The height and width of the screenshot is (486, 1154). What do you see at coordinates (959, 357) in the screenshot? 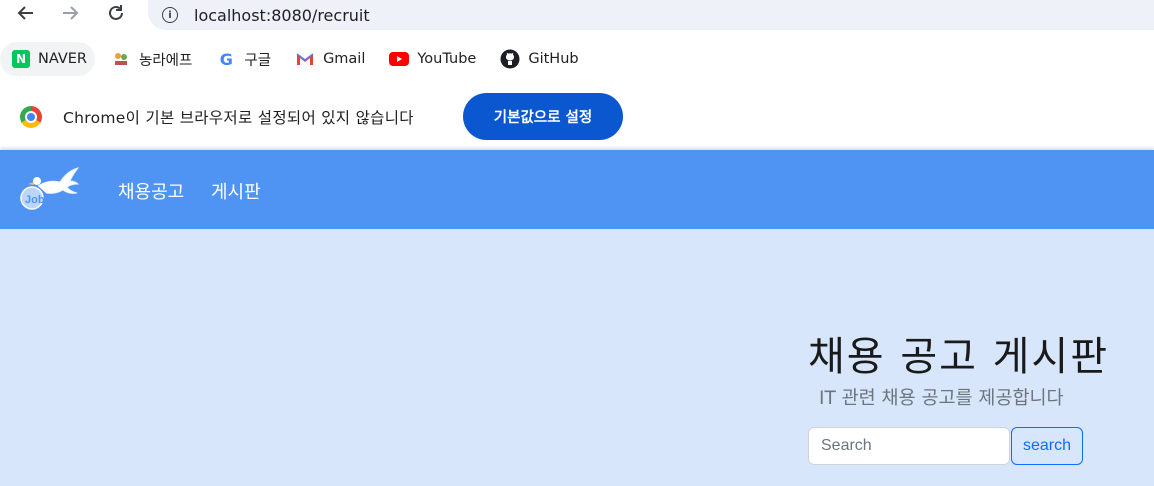
I see `page-title: 채용 공고 게시판` at bounding box center [959, 357].